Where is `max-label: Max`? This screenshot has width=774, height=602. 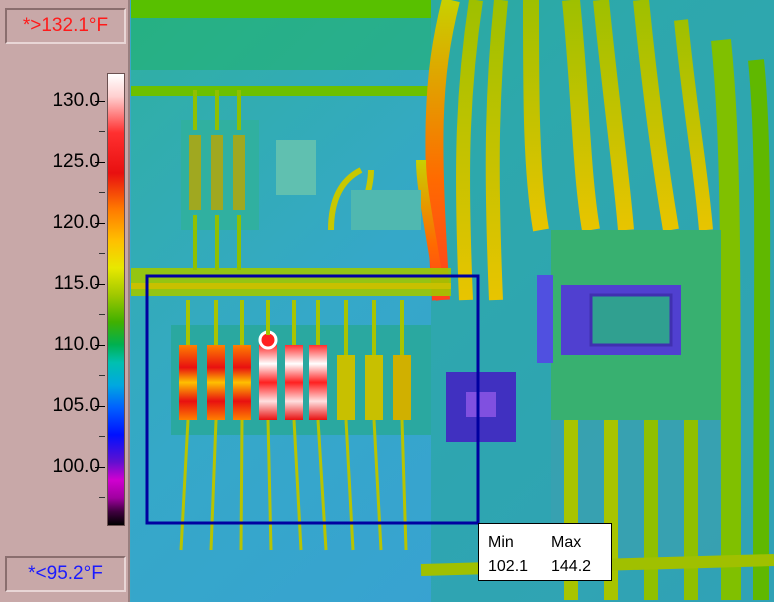 max-label: Max is located at coordinates (566, 542).